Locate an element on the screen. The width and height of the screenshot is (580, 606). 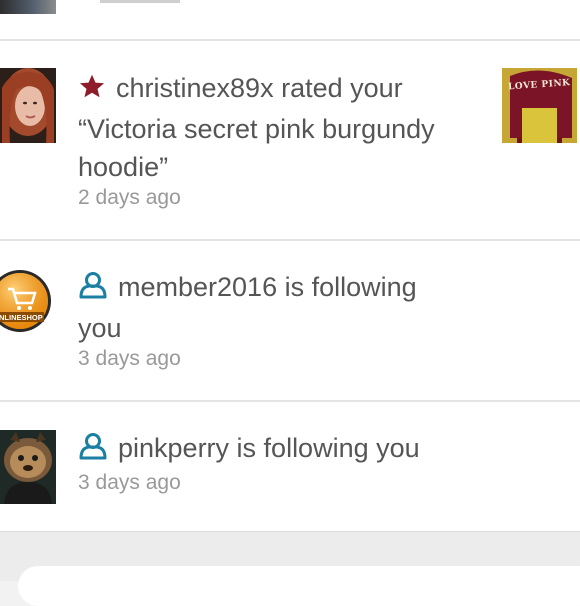
shop-logo-image is located at coordinates (25, 301).